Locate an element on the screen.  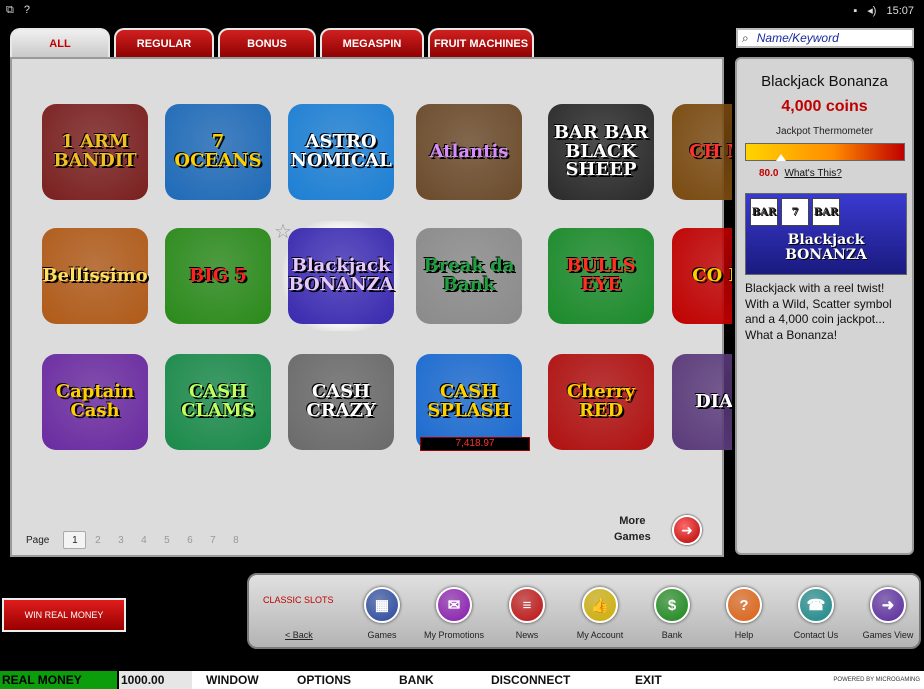
pagination: Page 1 2 3 4 5 6 7 8 is located at coordinates (136, 540).